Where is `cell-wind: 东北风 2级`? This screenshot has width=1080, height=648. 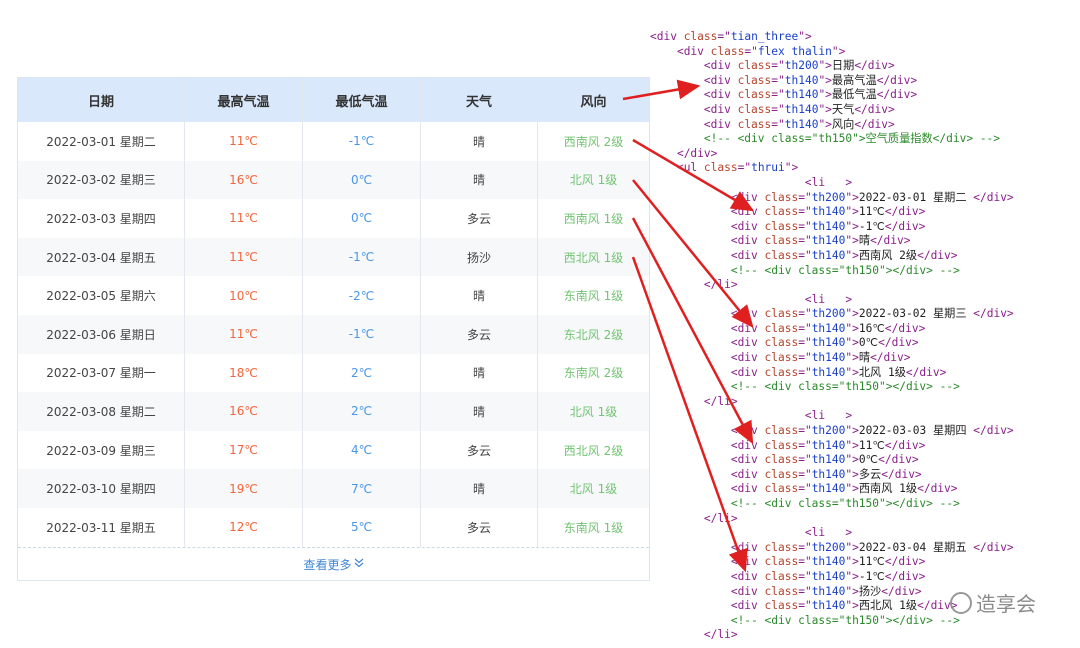 cell-wind: 东北风 2级 is located at coordinates (593, 334).